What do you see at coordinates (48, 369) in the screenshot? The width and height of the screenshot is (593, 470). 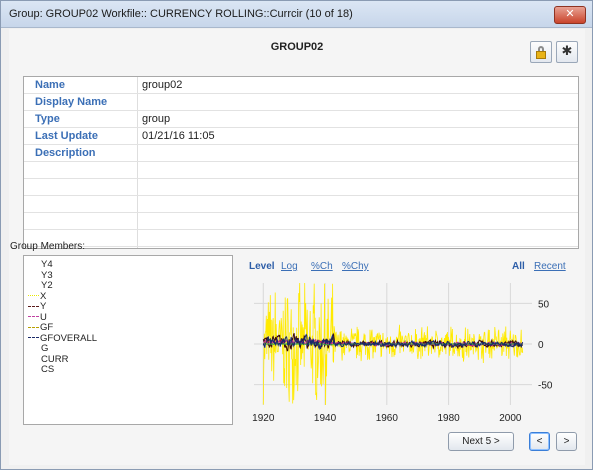 I see `member-name: CS` at bounding box center [48, 369].